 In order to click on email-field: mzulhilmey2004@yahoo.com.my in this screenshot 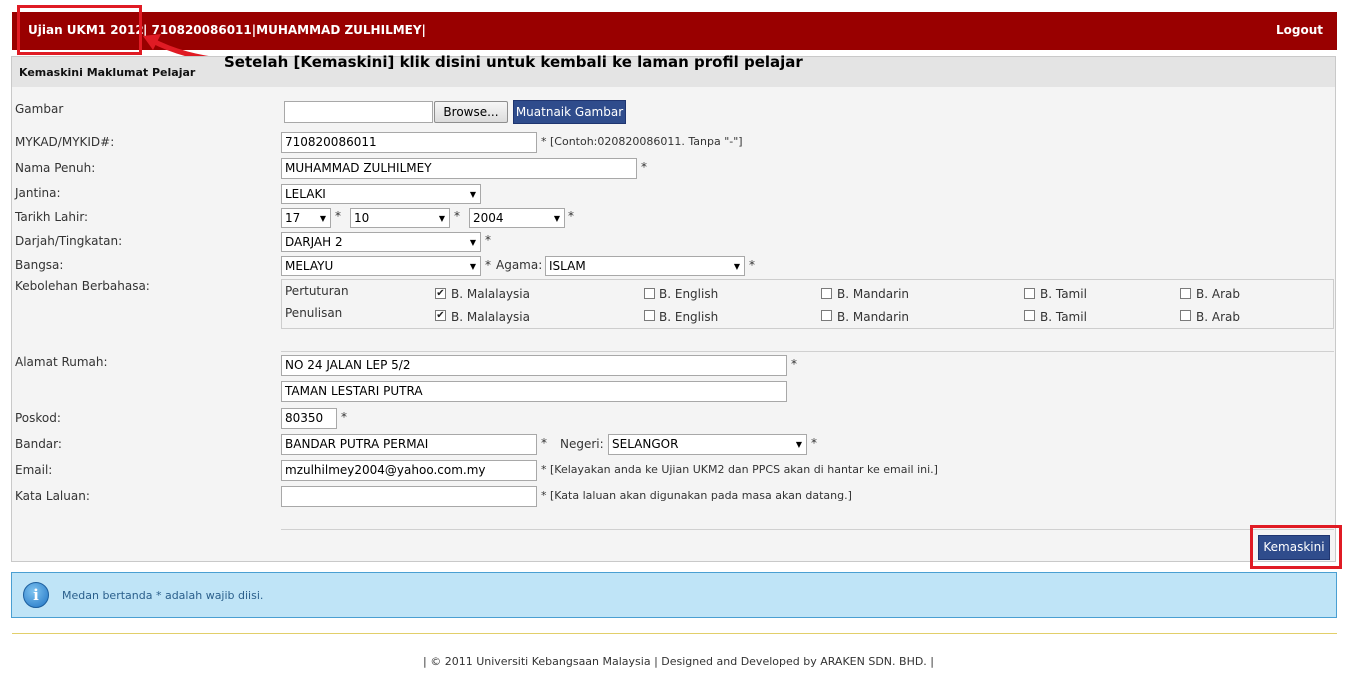, I will do `click(409, 470)`.